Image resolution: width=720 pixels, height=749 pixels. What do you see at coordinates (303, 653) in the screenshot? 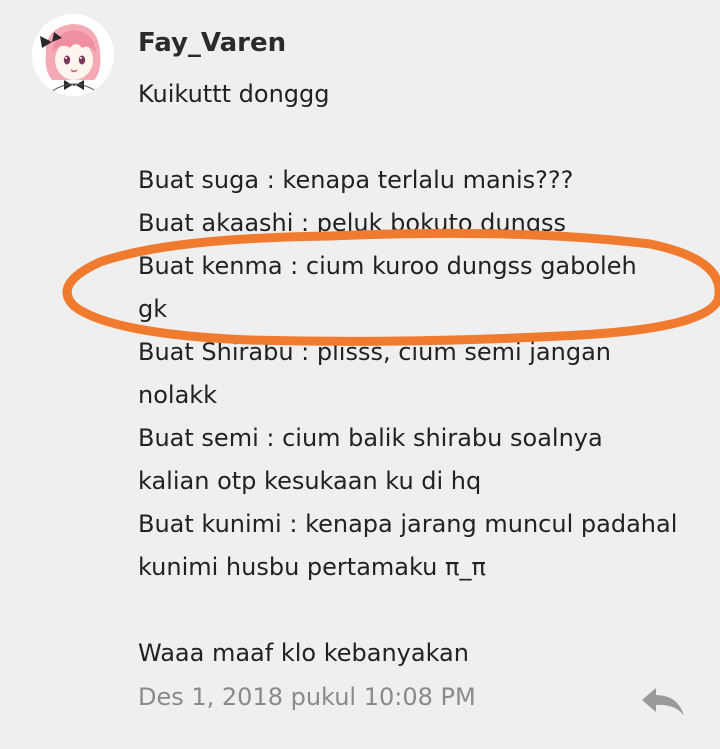
I see `comment-line: Waaa maaf klo kebanyakan` at bounding box center [303, 653].